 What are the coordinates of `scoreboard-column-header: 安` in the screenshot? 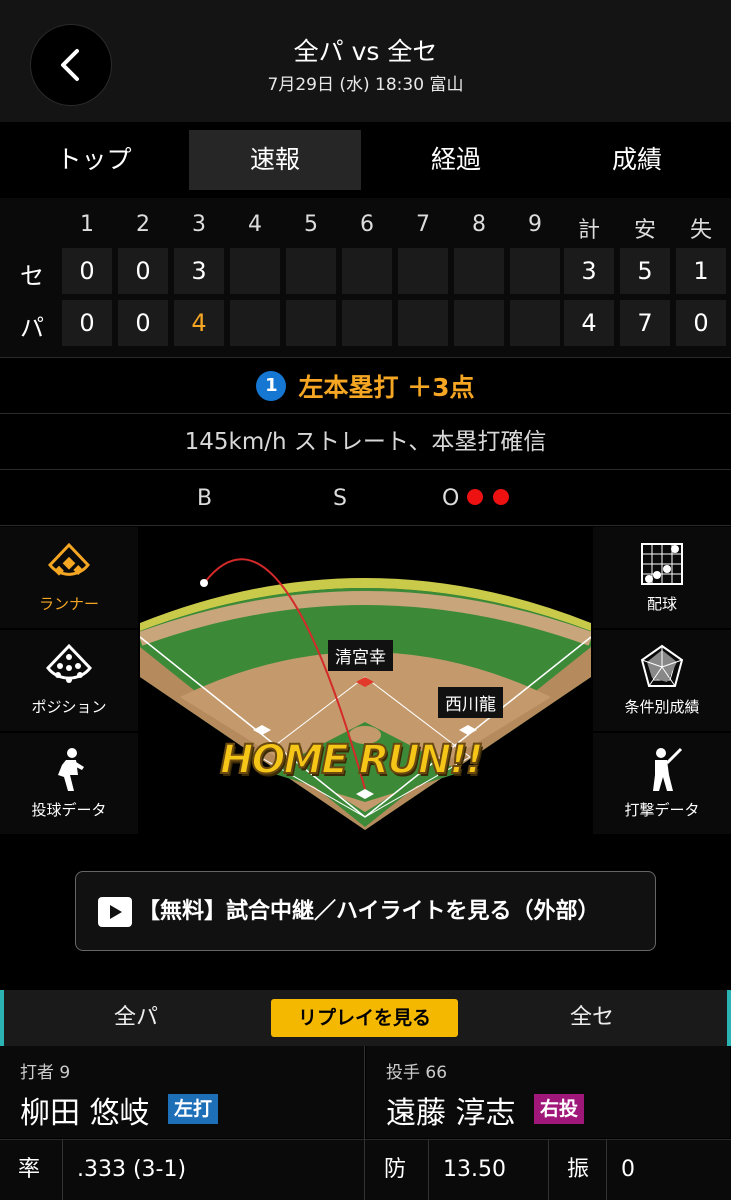 It's located at (644, 230).